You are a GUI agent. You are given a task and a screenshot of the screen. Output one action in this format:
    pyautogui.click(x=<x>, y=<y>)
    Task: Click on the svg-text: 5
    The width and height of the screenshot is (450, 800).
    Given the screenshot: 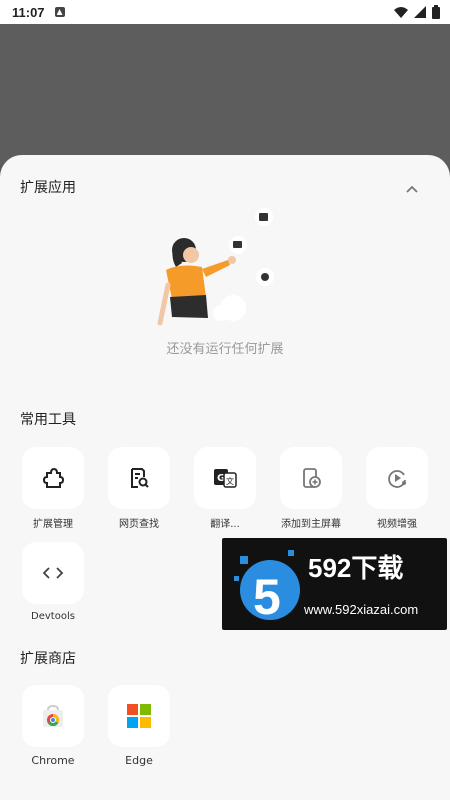 What is the action you would take?
    pyautogui.click(x=267, y=597)
    